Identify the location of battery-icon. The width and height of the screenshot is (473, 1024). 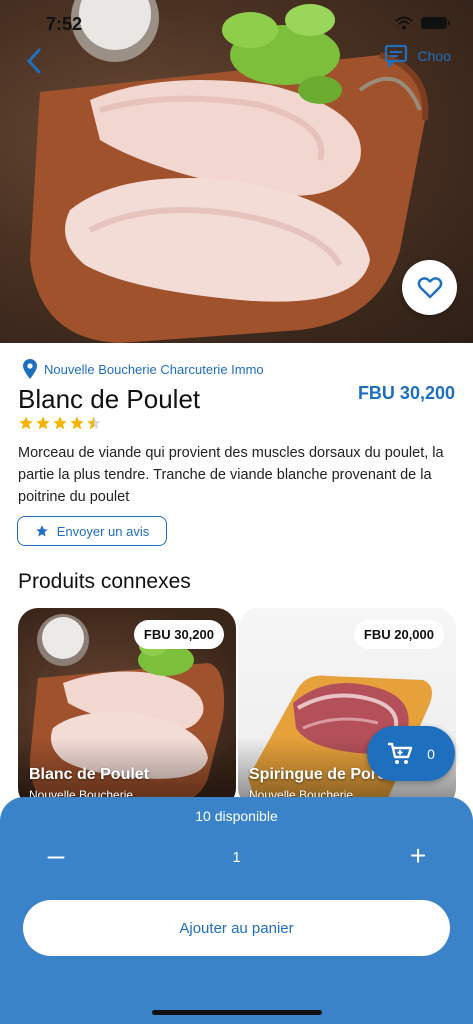
(435, 23).